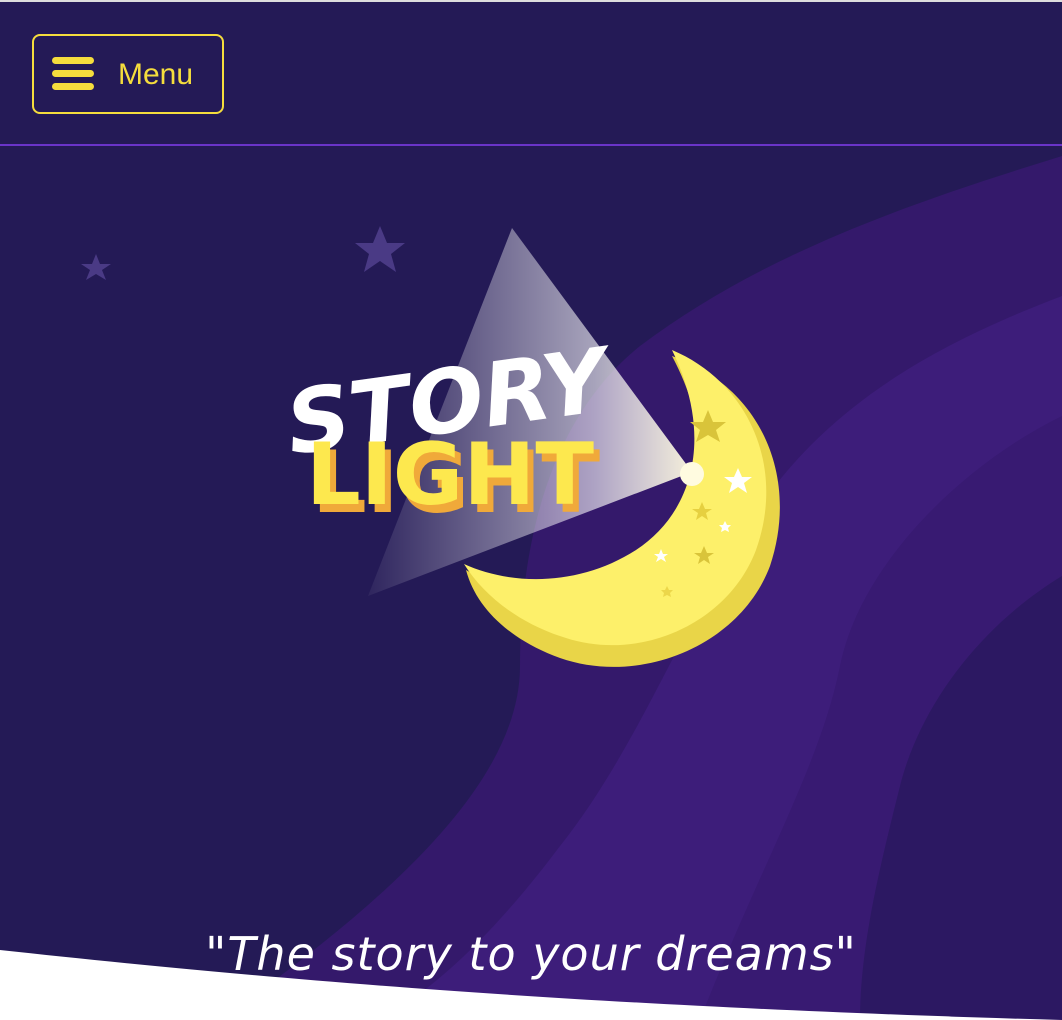  What do you see at coordinates (531, 954) in the screenshot?
I see `tagline: "The story to your dreams"` at bounding box center [531, 954].